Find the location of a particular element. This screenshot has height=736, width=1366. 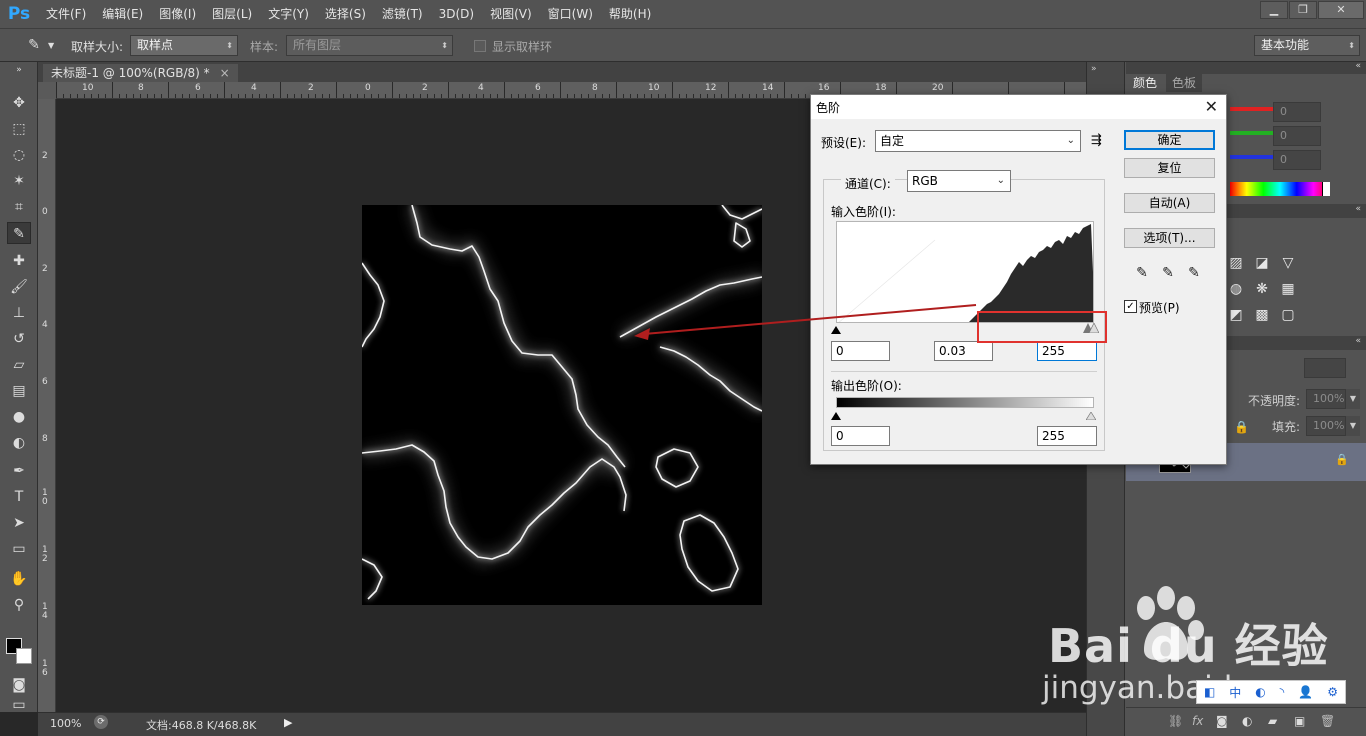

menu-layer: 图层(L) is located at coordinates (232, 14).